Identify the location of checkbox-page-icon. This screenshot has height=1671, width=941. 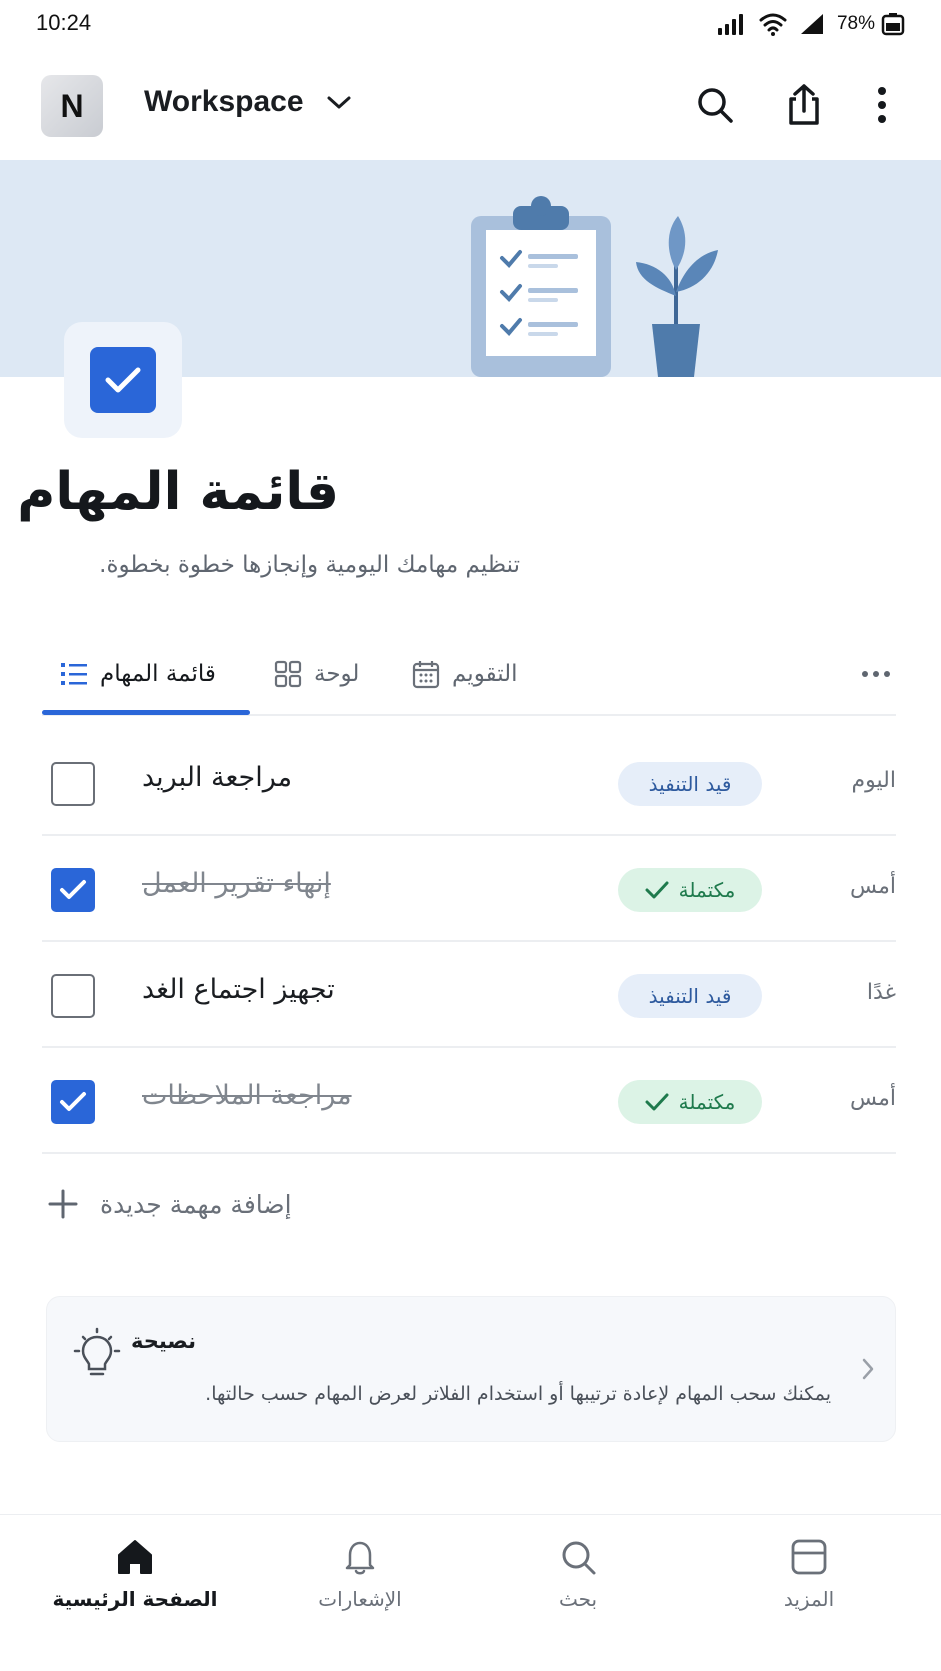
(123, 380).